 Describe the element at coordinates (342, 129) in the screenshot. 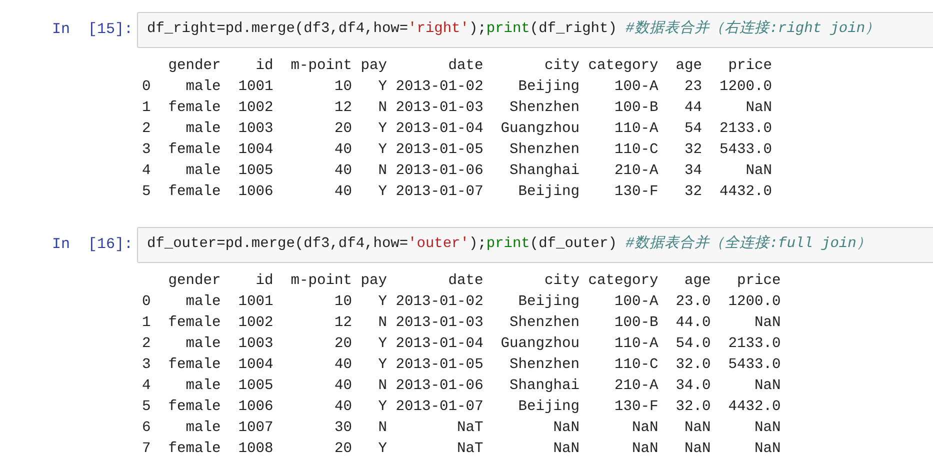

I see `table-cell-text: 20` at that location.